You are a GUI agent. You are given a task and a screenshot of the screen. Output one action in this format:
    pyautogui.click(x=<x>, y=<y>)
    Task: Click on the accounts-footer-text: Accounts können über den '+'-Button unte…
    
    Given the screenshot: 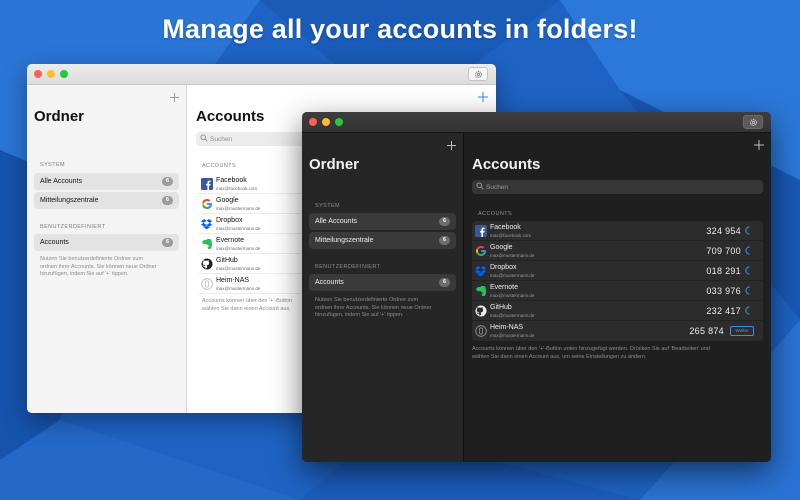 What is the action you would take?
    pyautogui.click(x=591, y=353)
    